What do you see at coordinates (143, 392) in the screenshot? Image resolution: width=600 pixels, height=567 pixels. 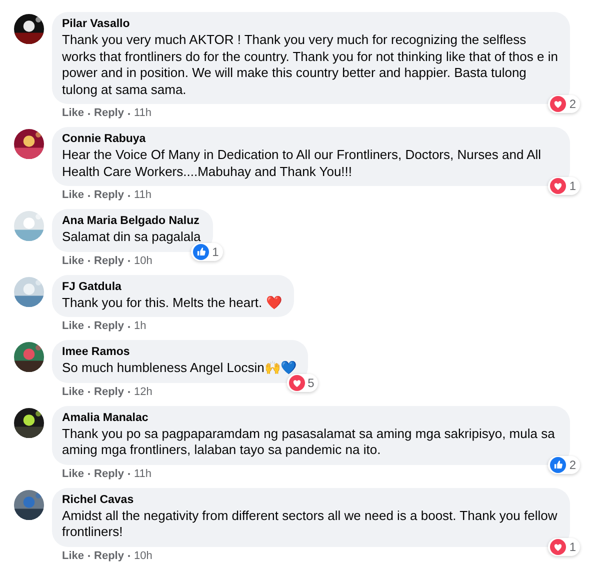 I see `timestamp: 12h` at bounding box center [143, 392].